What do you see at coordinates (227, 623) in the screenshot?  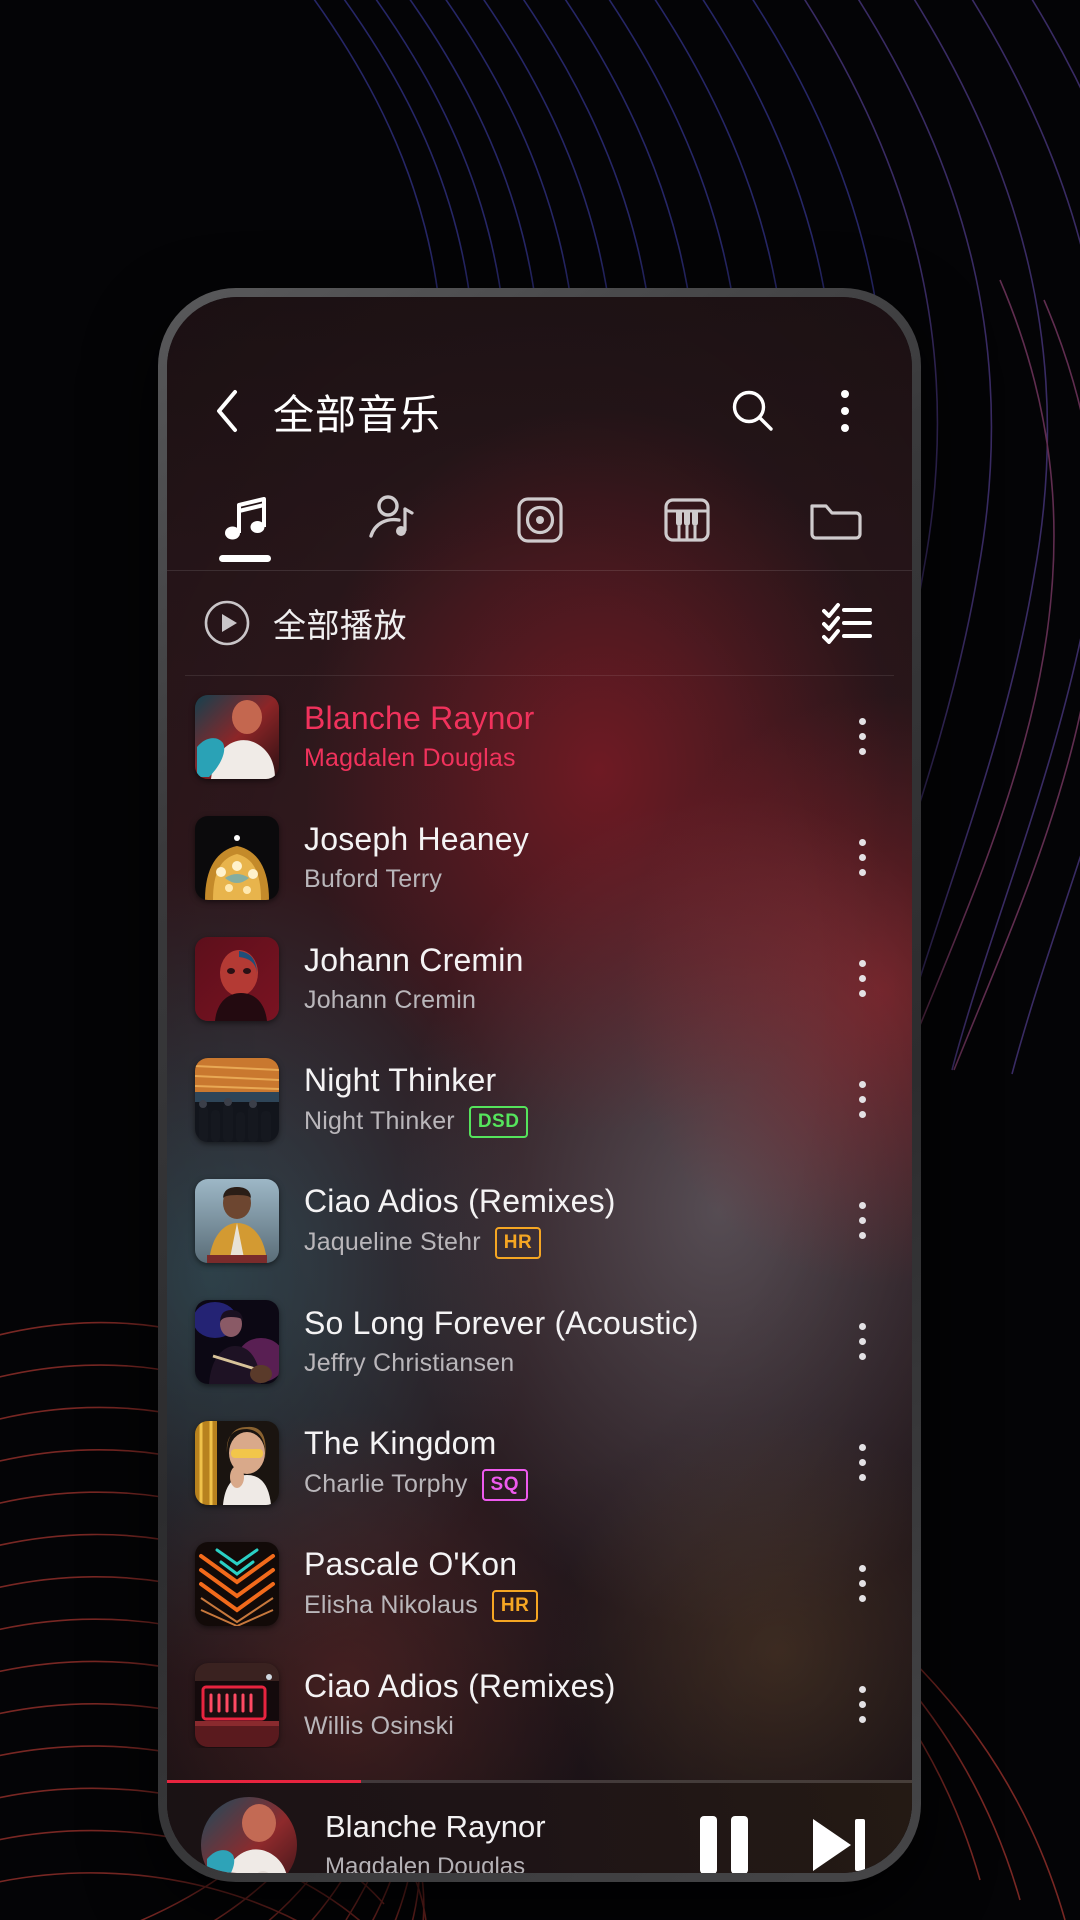 I see `play-circle-icon` at bounding box center [227, 623].